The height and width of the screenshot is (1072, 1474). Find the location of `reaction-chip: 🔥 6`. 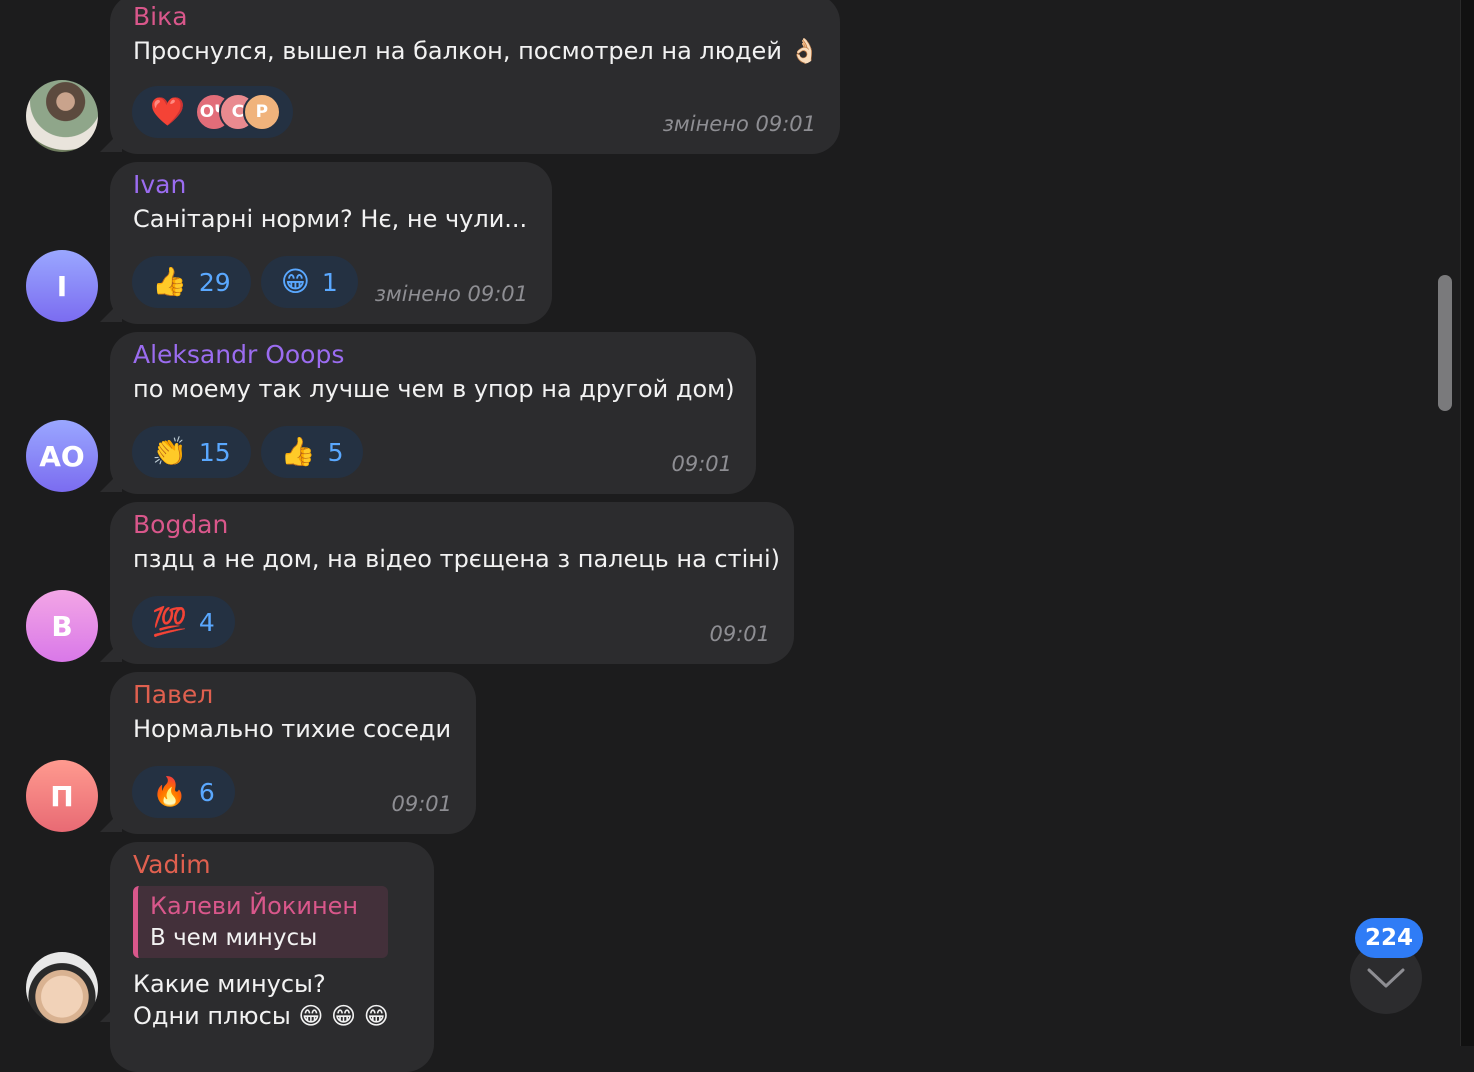

reaction-chip: 🔥 6 is located at coordinates (183, 792).